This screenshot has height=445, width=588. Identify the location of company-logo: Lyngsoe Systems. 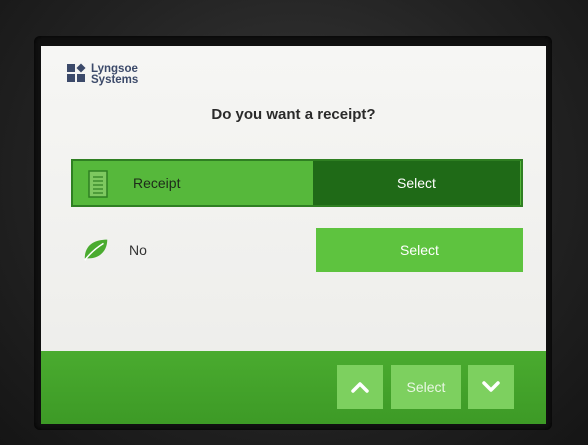
(103, 74).